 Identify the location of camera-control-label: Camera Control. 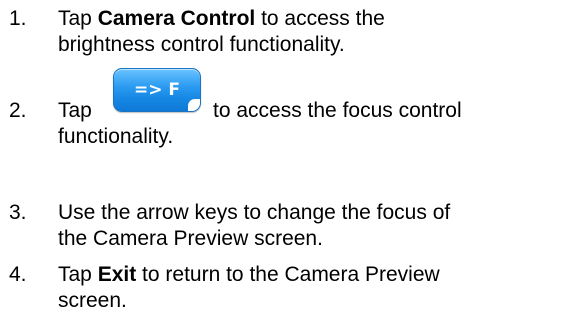
(176, 18).